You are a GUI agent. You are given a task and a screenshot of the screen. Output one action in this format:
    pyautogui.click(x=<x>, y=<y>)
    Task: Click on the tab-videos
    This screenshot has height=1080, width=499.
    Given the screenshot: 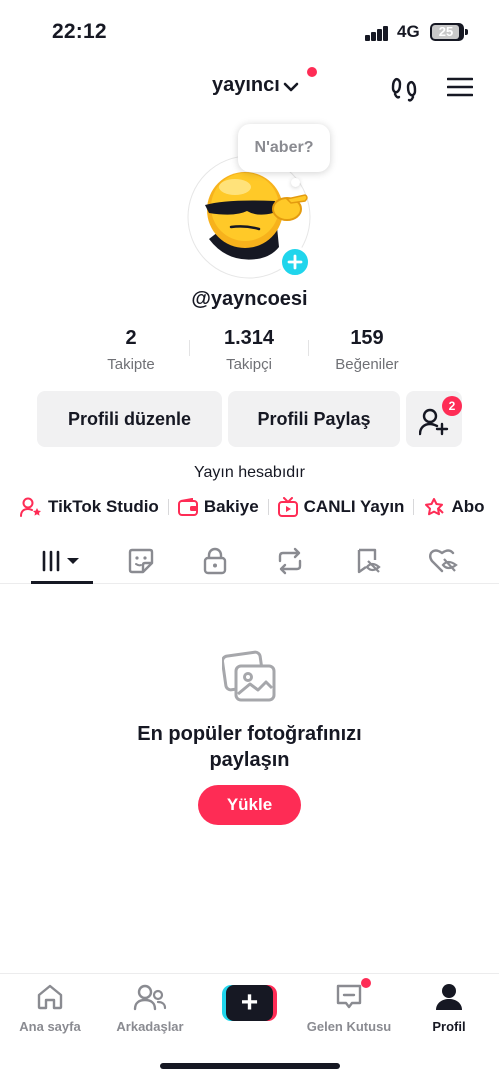 What is the action you would take?
    pyautogui.click(x=62, y=561)
    